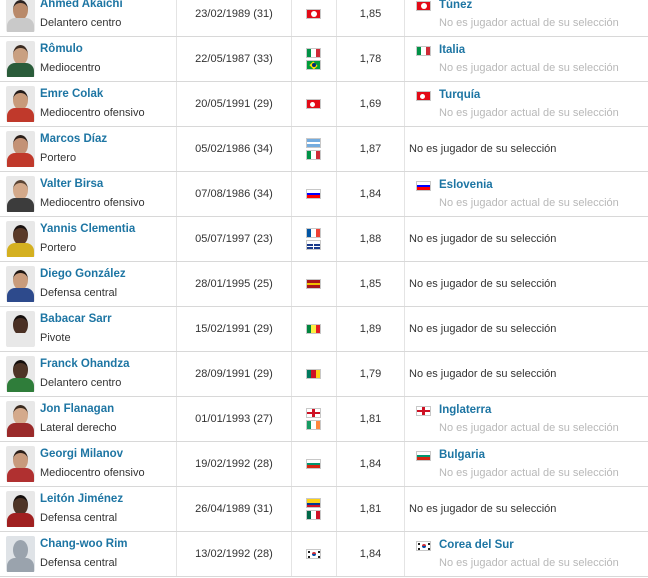  I want to click on player-name-link: Babacar Sarr, so click(76, 319).